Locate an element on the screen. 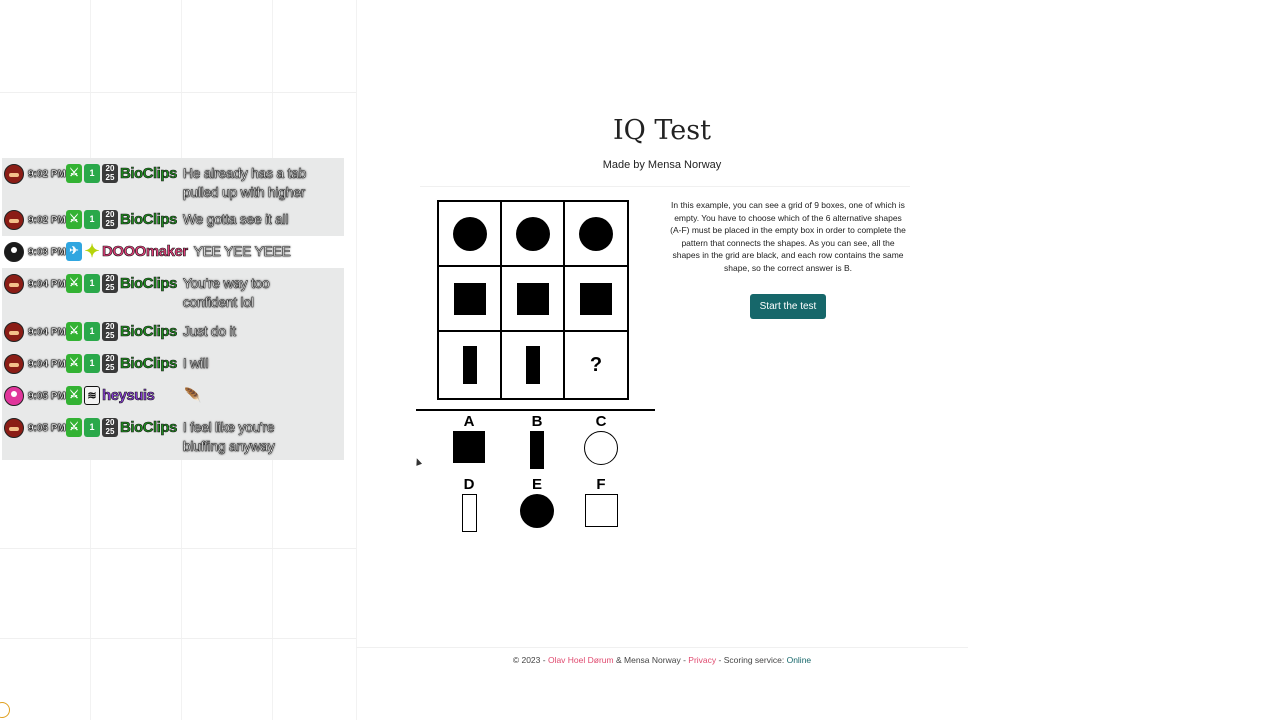  option-b: B is located at coordinates (537, 441).